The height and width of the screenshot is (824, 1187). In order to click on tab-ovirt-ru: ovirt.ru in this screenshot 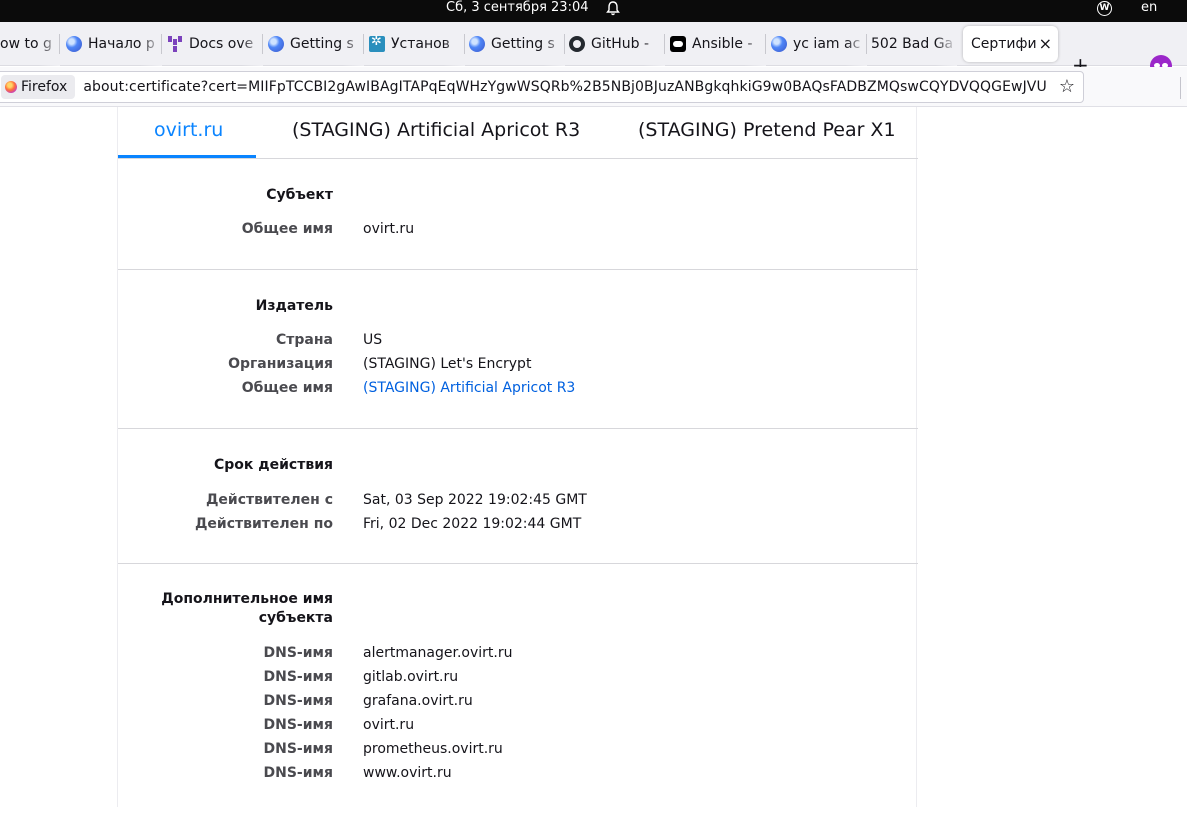, I will do `click(188, 130)`.